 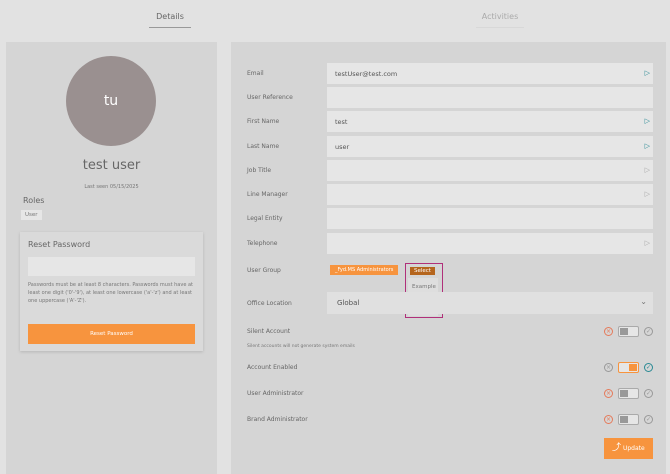 I want to click on user-group-tag: _Fyd.MS Administrators, so click(x=364, y=270).